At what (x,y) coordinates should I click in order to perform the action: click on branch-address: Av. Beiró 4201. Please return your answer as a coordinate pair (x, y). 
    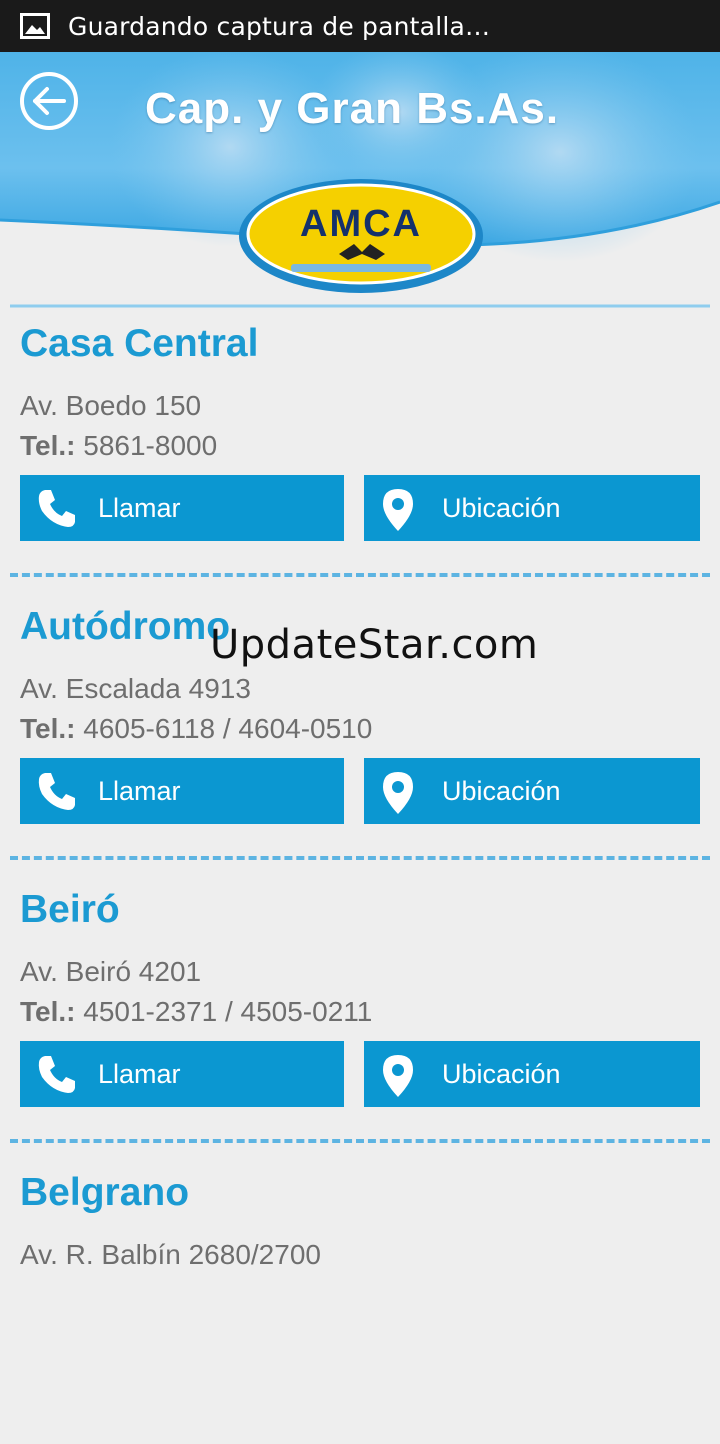
    Looking at the image, I should click on (111, 971).